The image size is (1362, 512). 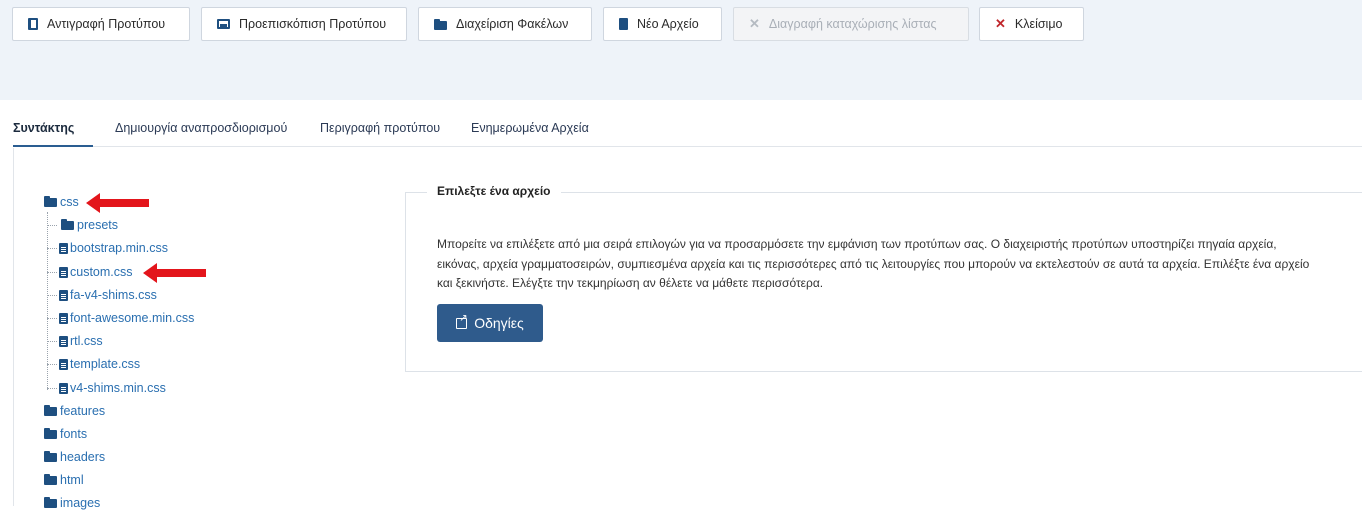 I want to click on tree-file-label: fa-v4-shims.css, so click(x=113, y=295).